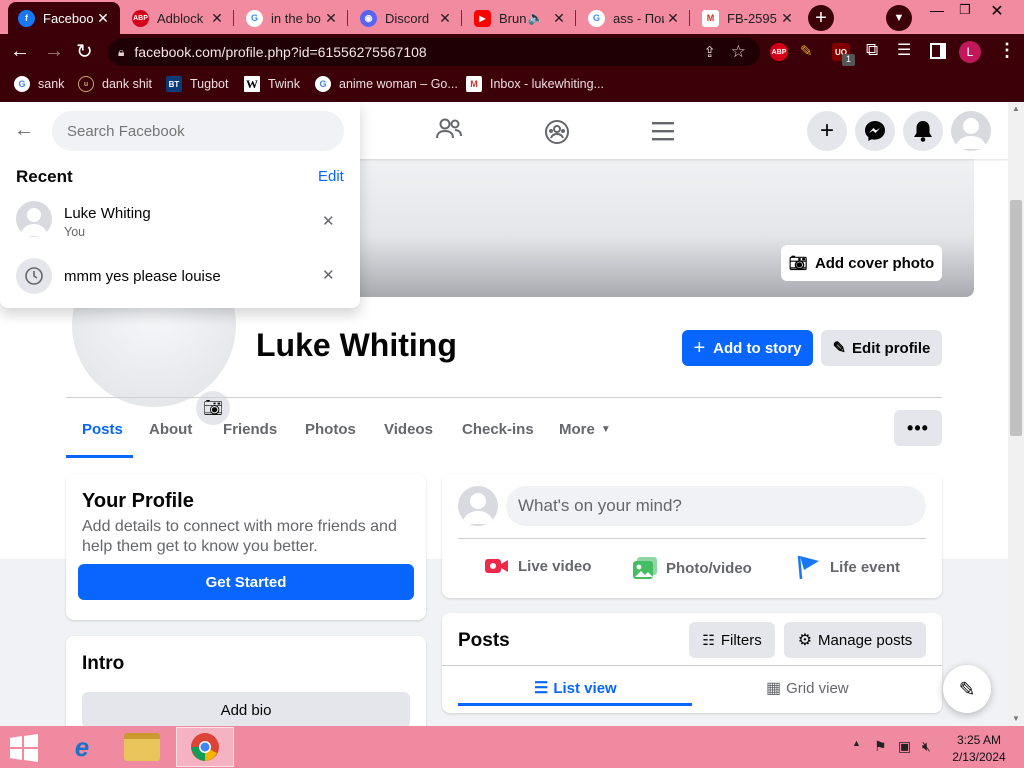 The height and width of the screenshot is (768, 1024). What do you see at coordinates (557, 132) in the screenshot?
I see `groups-nav-icon` at bounding box center [557, 132].